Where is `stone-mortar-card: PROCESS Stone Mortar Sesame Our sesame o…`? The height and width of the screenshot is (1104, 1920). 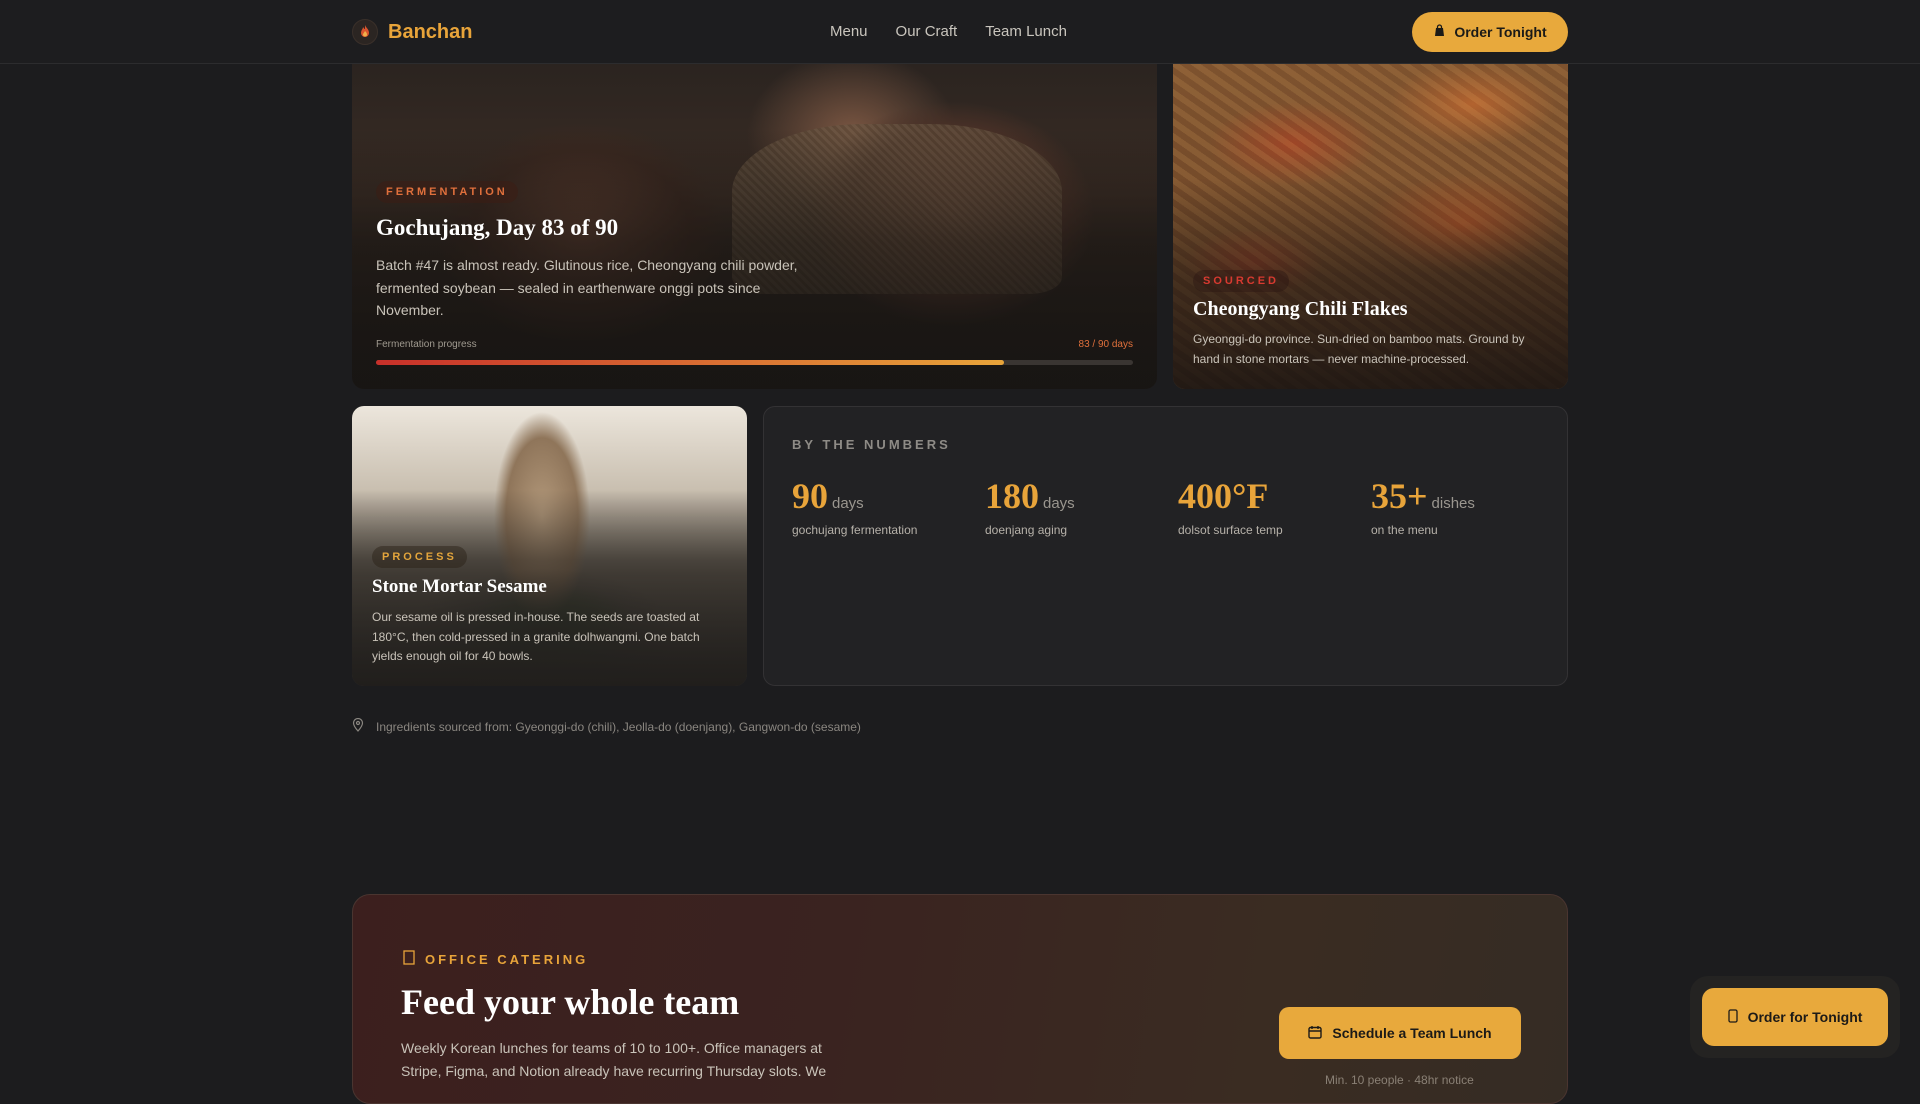 stone-mortar-card: PROCESS Stone Mortar Sesame Our sesame o… is located at coordinates (549, 546).